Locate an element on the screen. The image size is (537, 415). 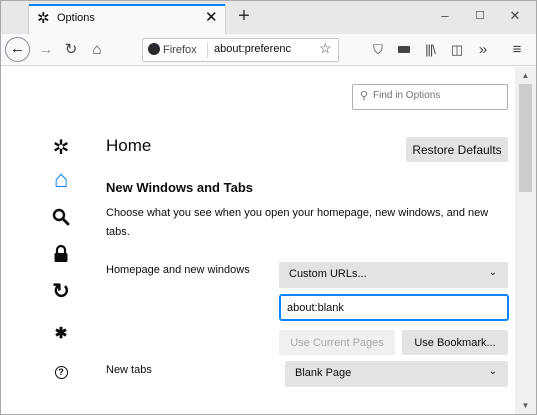
sidebar-button: ◫ is located at coordinates (457, 50).